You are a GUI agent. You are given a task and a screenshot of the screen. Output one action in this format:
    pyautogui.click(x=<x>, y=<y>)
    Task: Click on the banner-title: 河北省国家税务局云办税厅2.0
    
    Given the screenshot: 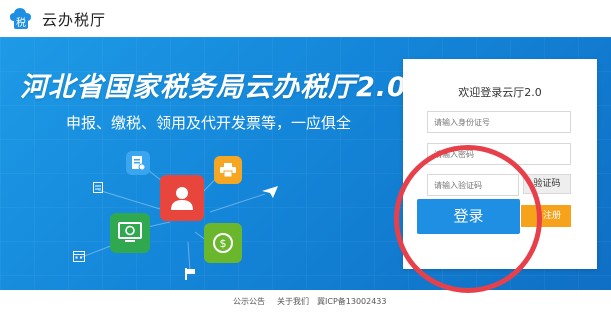 What is the action you would take?
    pyautogui.click(x=213, y=87)
    